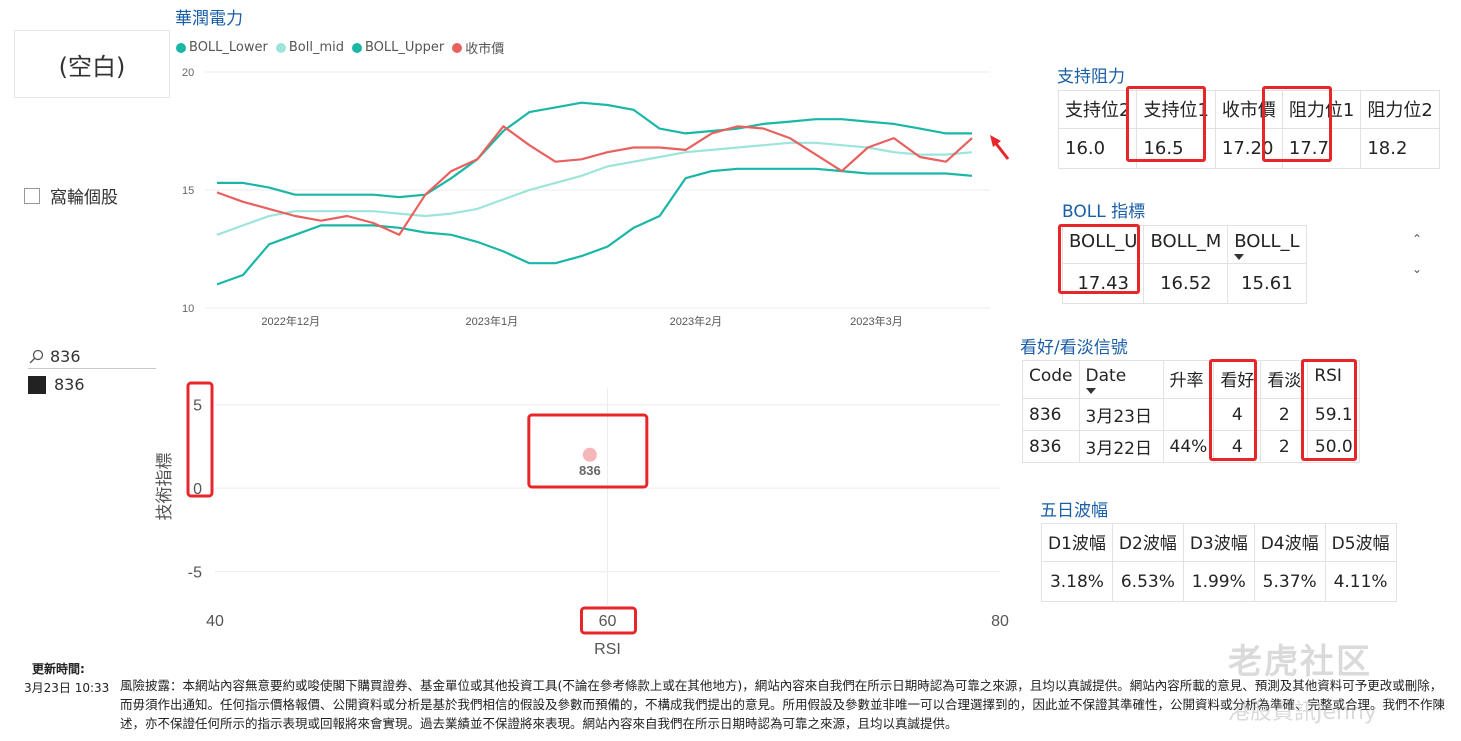  Describe the element at coordinates (1091, 77) in the screenshot. I see `support-table-title: 支持阻力` at that location.